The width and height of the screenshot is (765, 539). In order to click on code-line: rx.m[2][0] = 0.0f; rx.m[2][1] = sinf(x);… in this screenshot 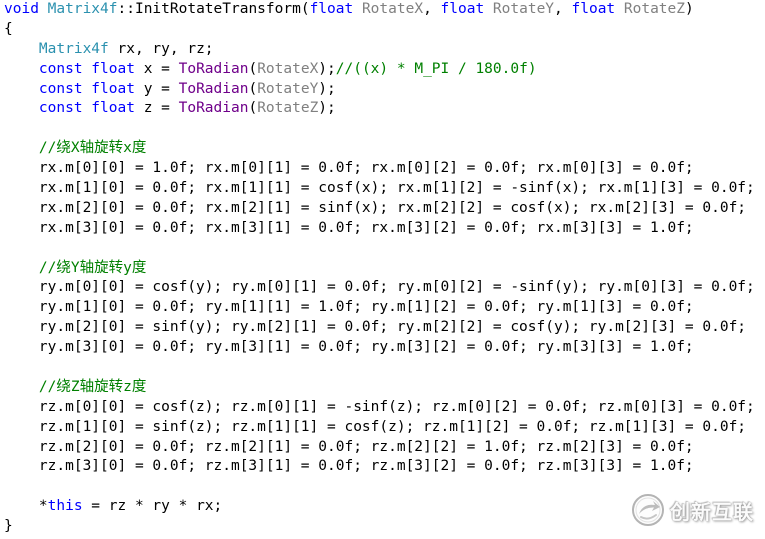, I will do `click(384, 209)`.